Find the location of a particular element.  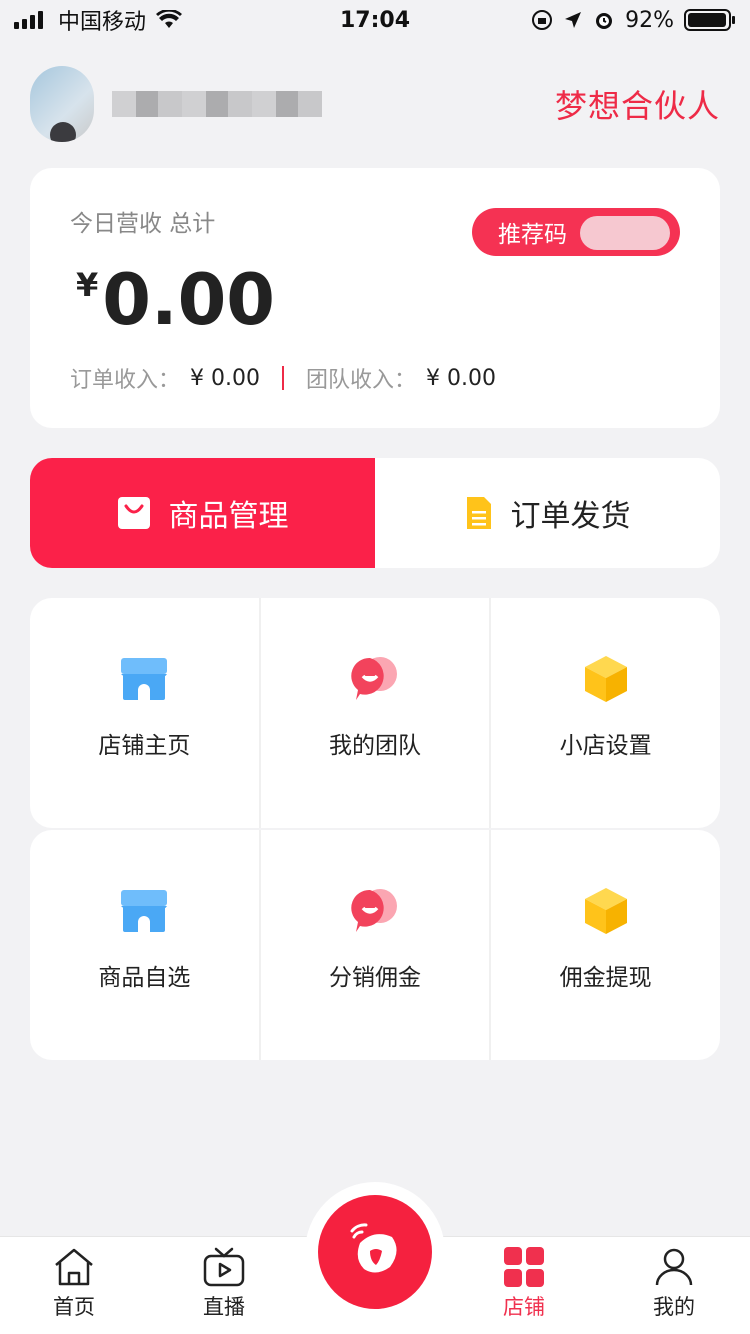

product-management-button: 商品管理 is located at coordinates (202, 513).